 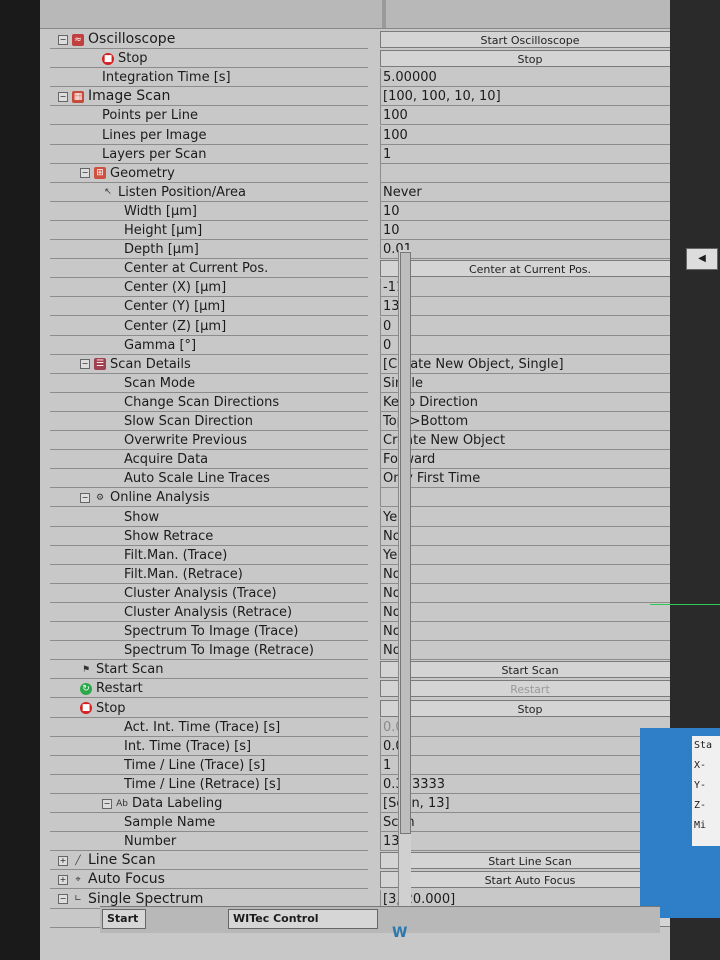 I want to click on tree-row-number: Number 13, so click(x=372, y=842).